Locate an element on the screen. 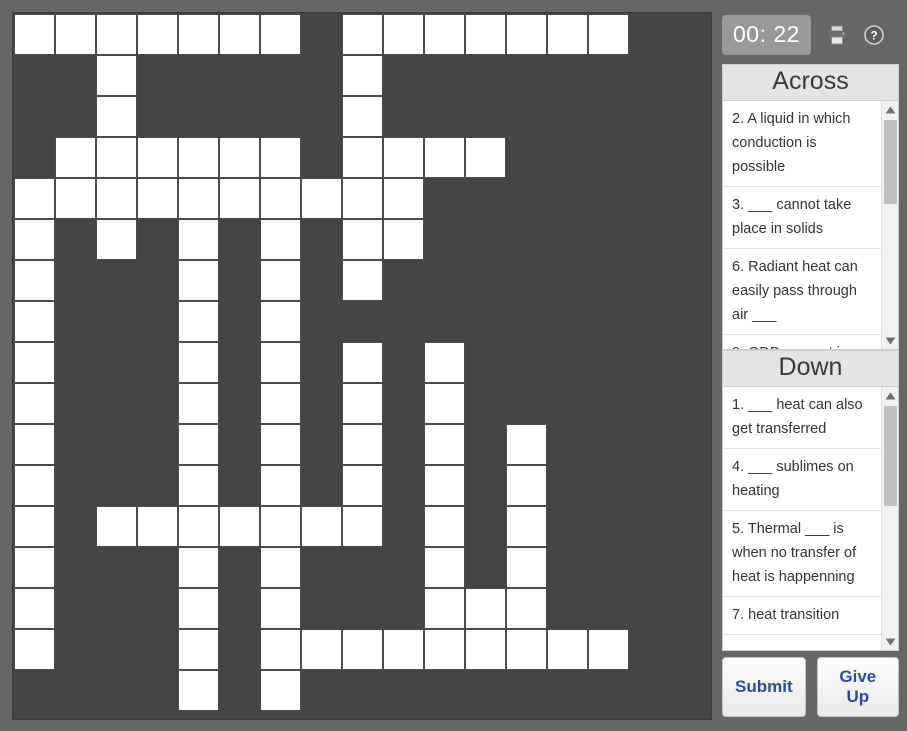 Image resolution: width=907 pixels, height=731 pixels. clue-item: 9. ODD one out in is located at coordinates (802, 342).